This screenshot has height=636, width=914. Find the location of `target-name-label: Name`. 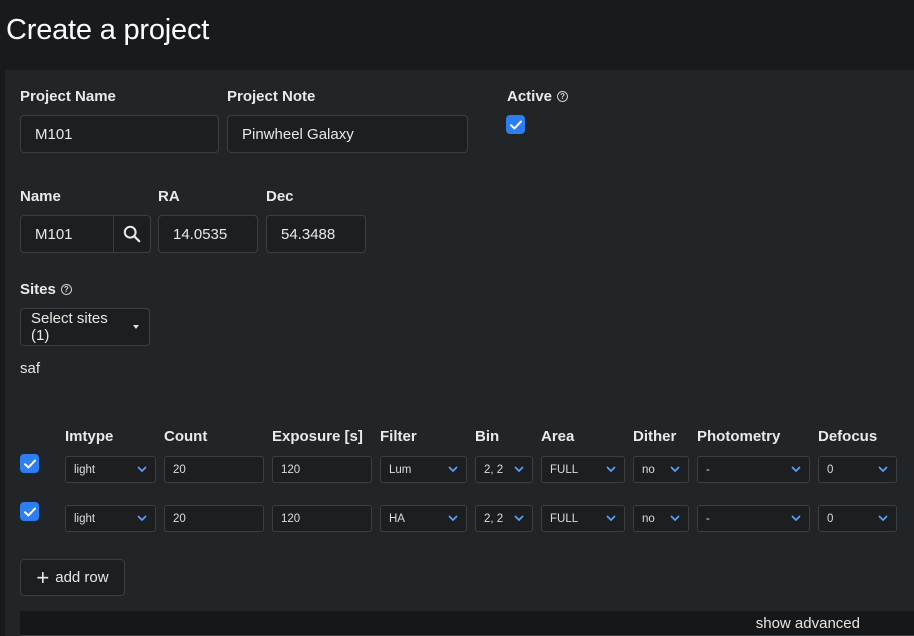

target-name-label: Name is located at coordinates (40, 196).